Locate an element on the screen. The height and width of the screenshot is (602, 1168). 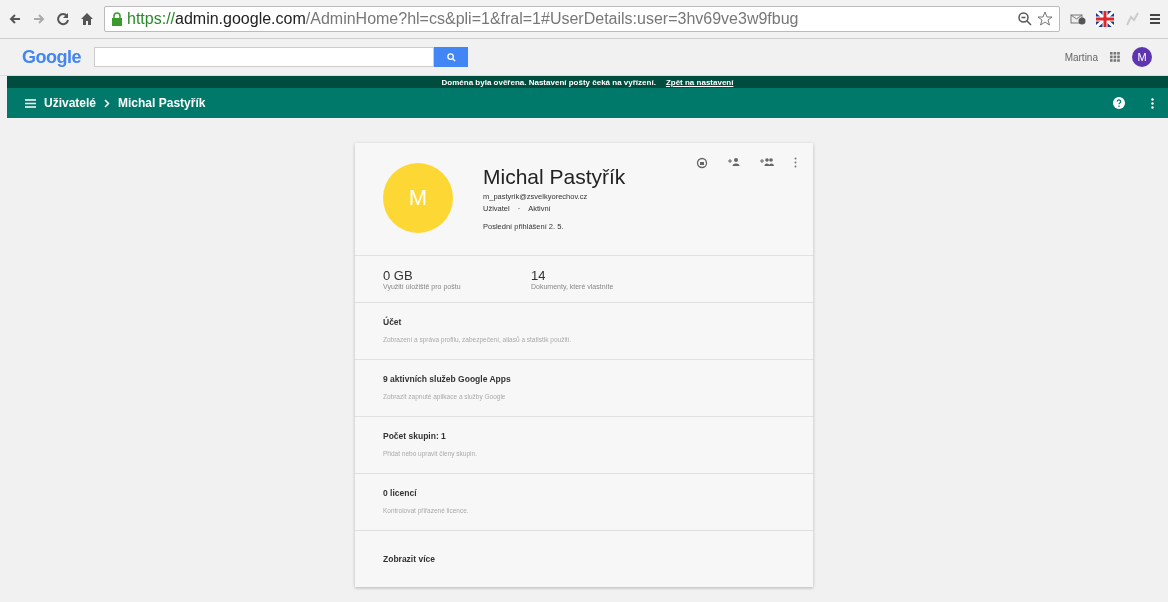
notice-text: Doména byla ověřena. Nastavení pošty čeká na vyřízení. is located at coordinates (548, 82).